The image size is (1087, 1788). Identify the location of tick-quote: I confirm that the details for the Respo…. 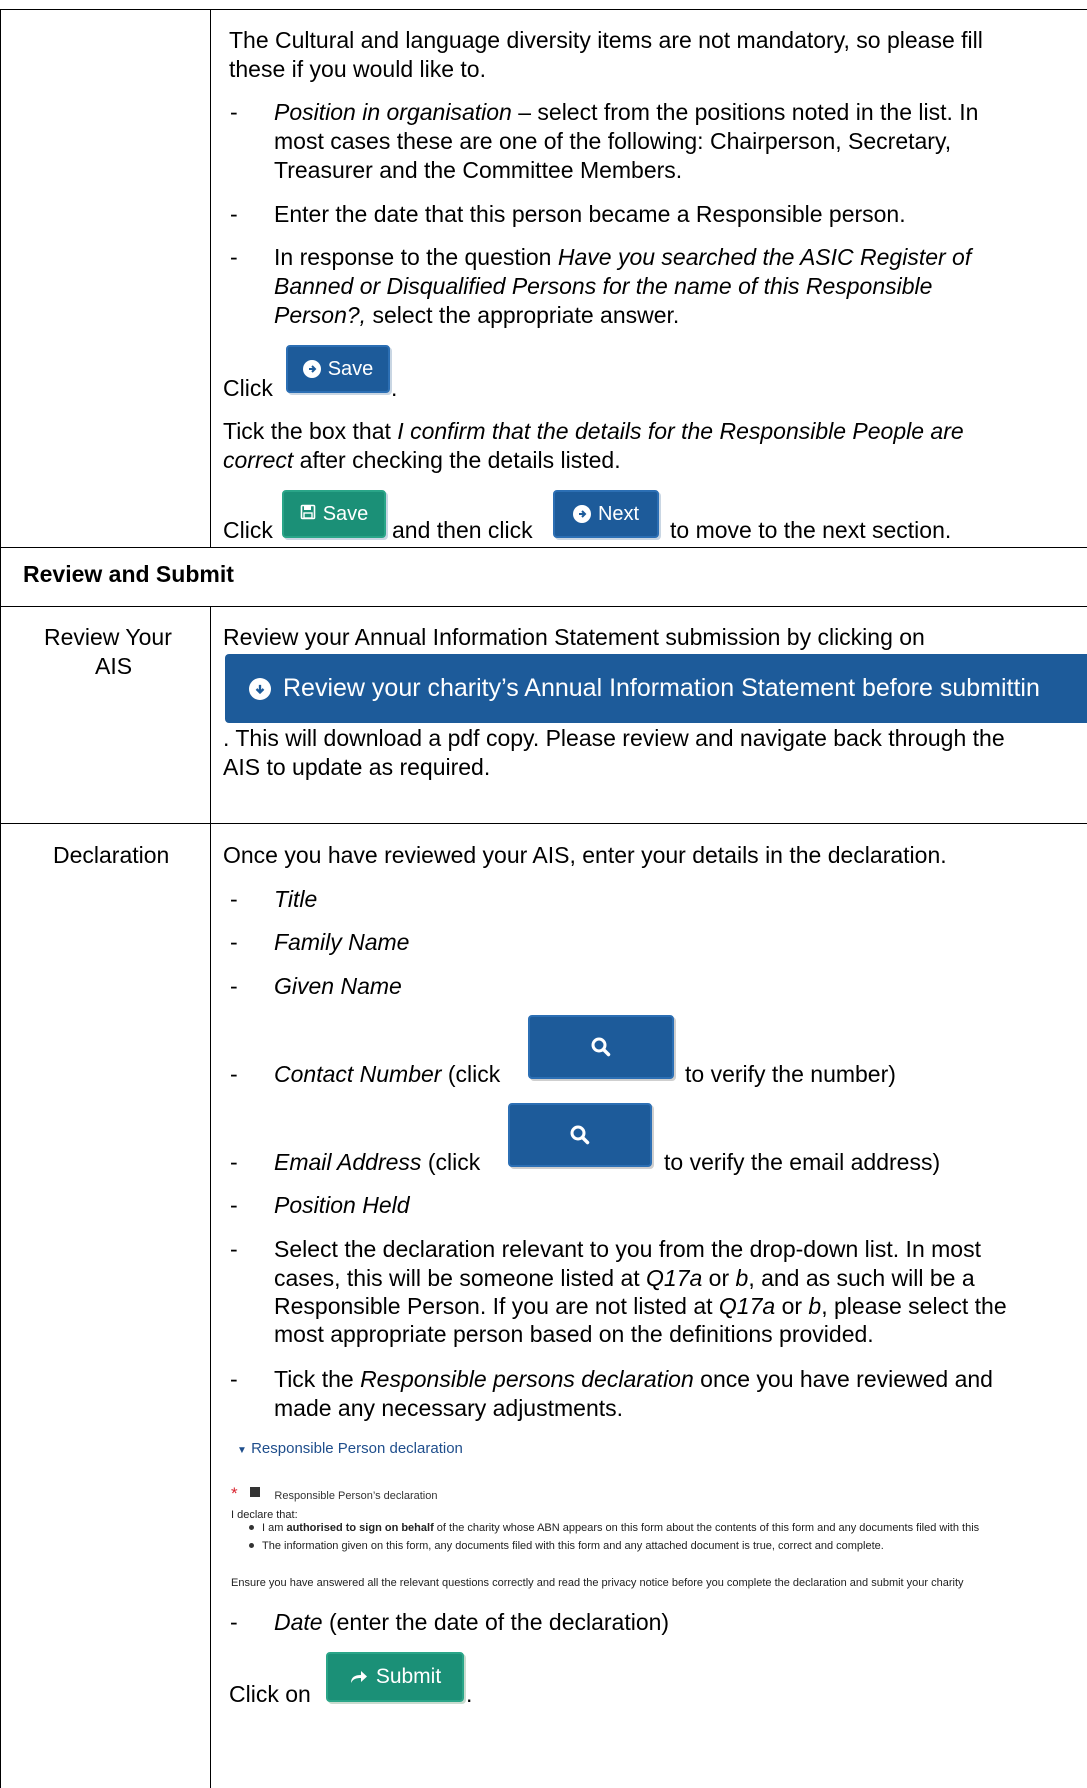
(680, 431).